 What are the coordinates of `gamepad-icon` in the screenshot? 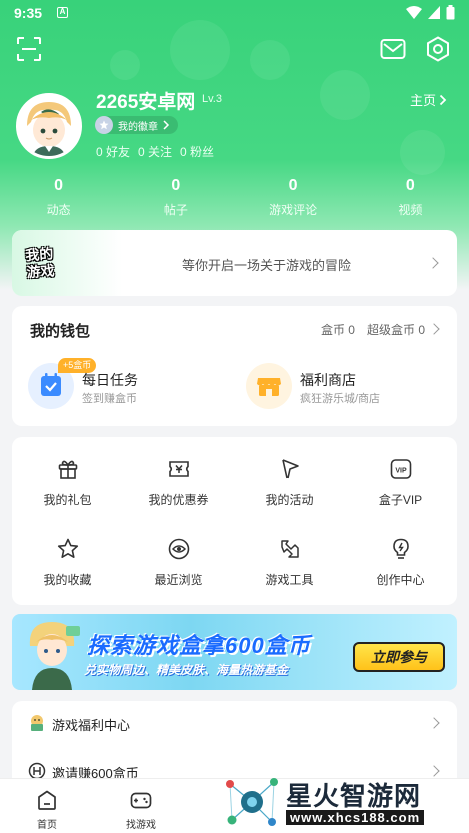 It's located at (141, 800).